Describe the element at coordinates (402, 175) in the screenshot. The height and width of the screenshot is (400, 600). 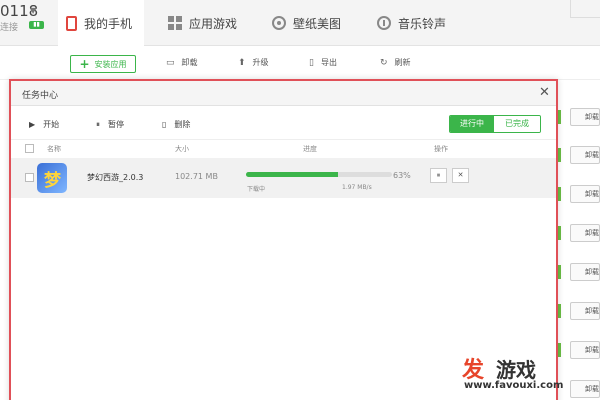
I see `progress-percent: 63%` at that location.